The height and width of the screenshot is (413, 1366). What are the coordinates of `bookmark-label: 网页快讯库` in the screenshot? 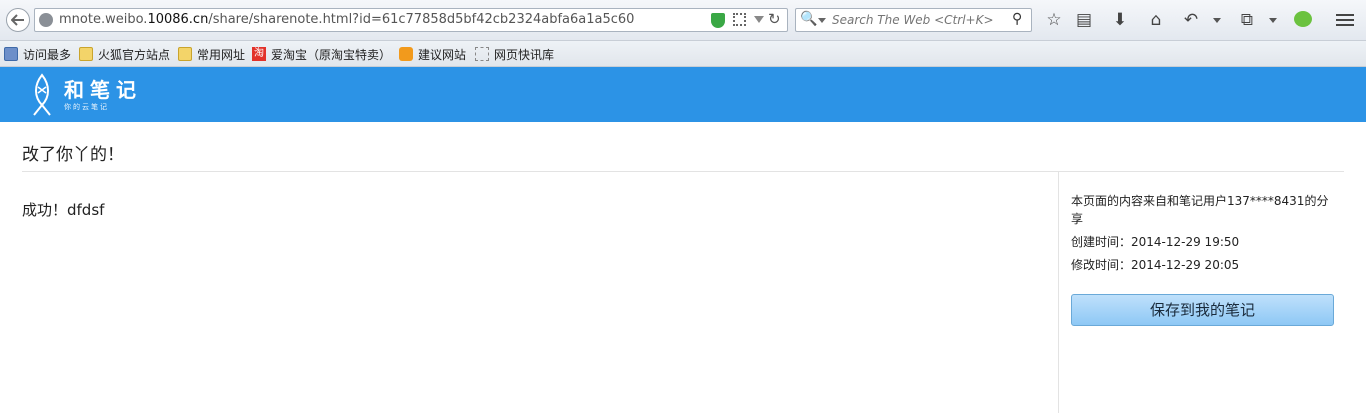 It's located at (524, 54).